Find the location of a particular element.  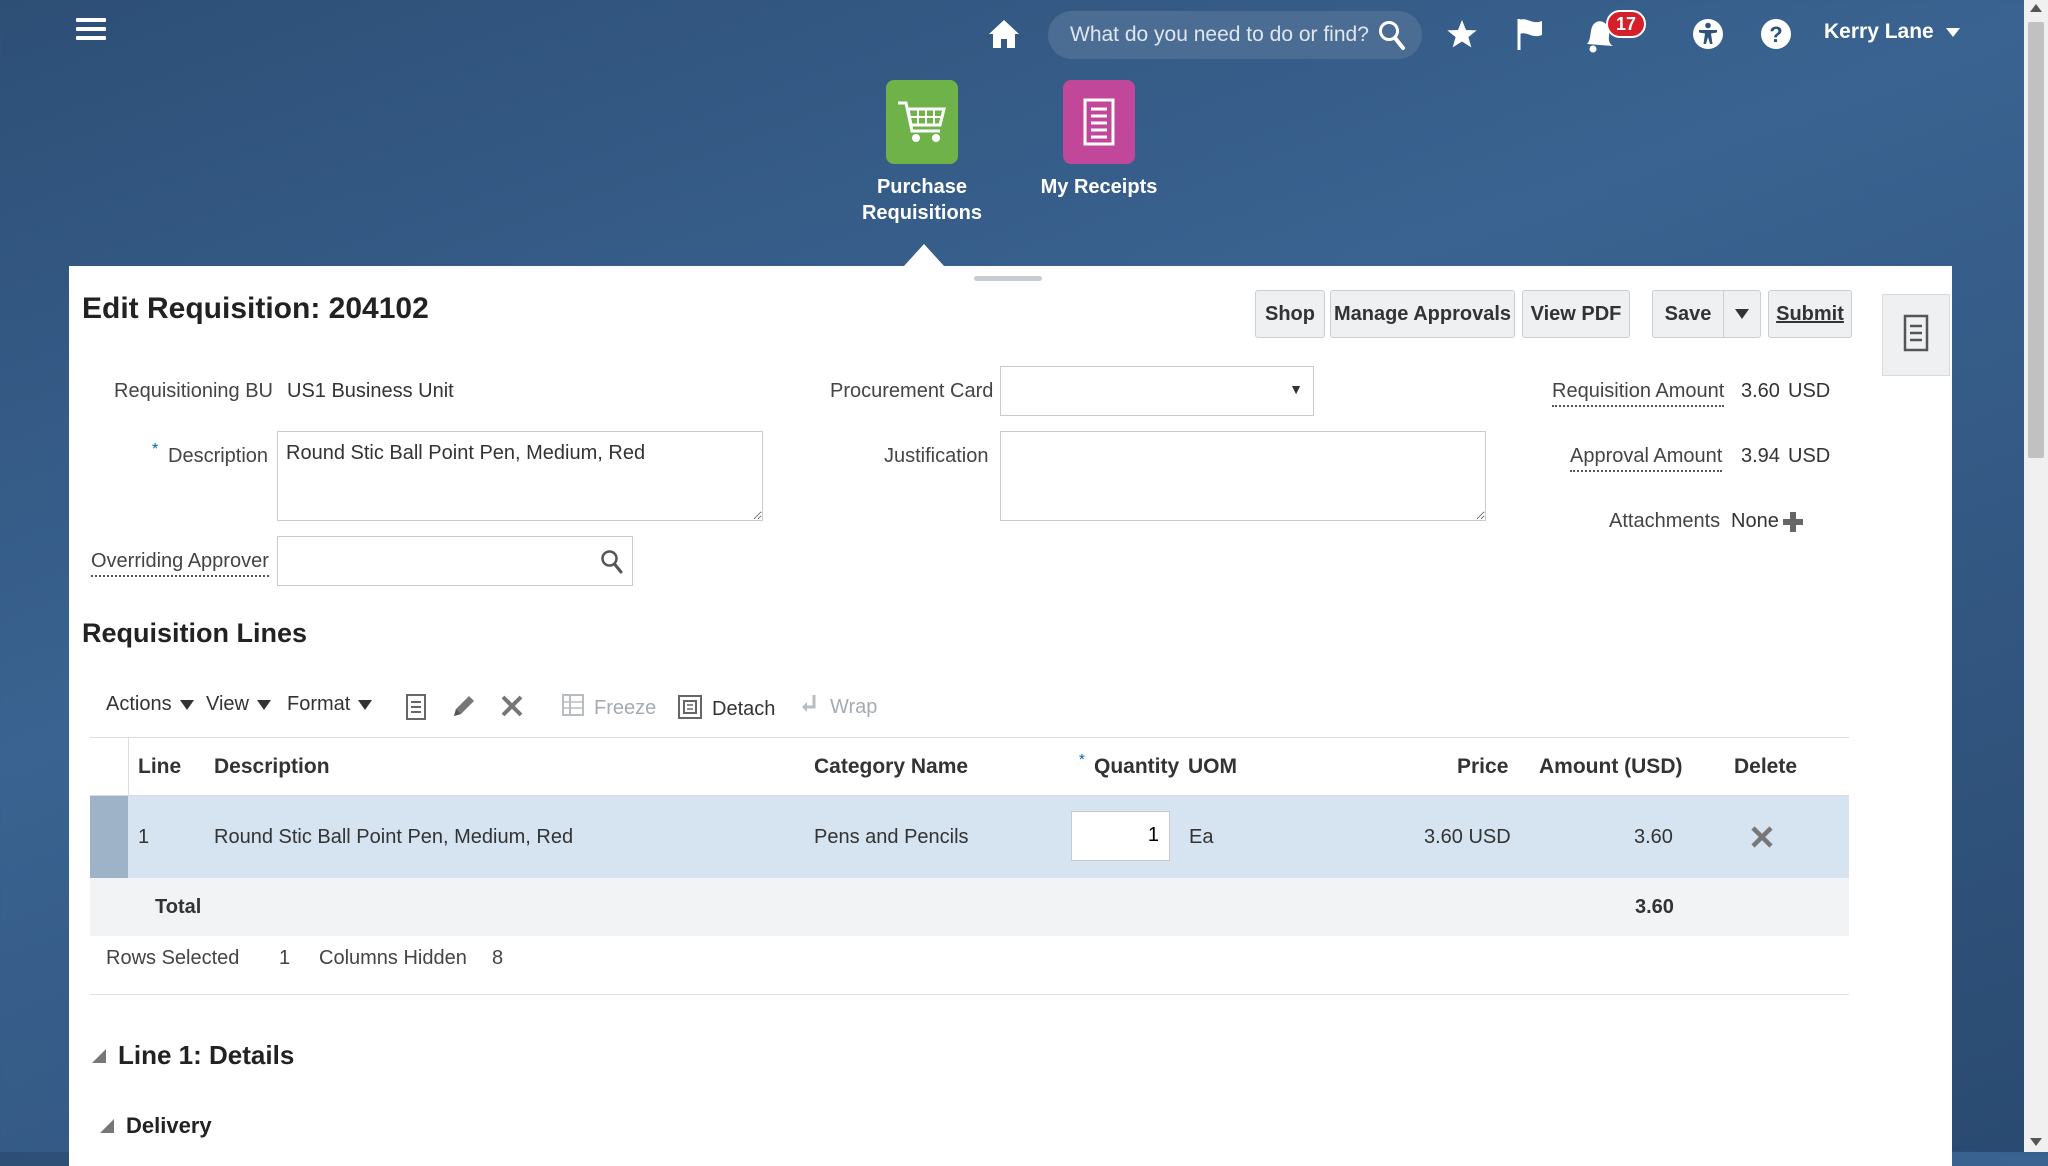

justification-field is located at coordinates (1243, 476).